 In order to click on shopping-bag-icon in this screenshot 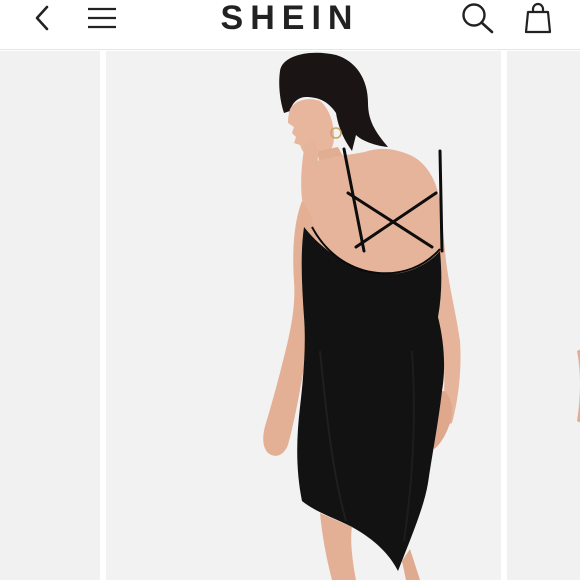, I will do `click(538, 18)`.